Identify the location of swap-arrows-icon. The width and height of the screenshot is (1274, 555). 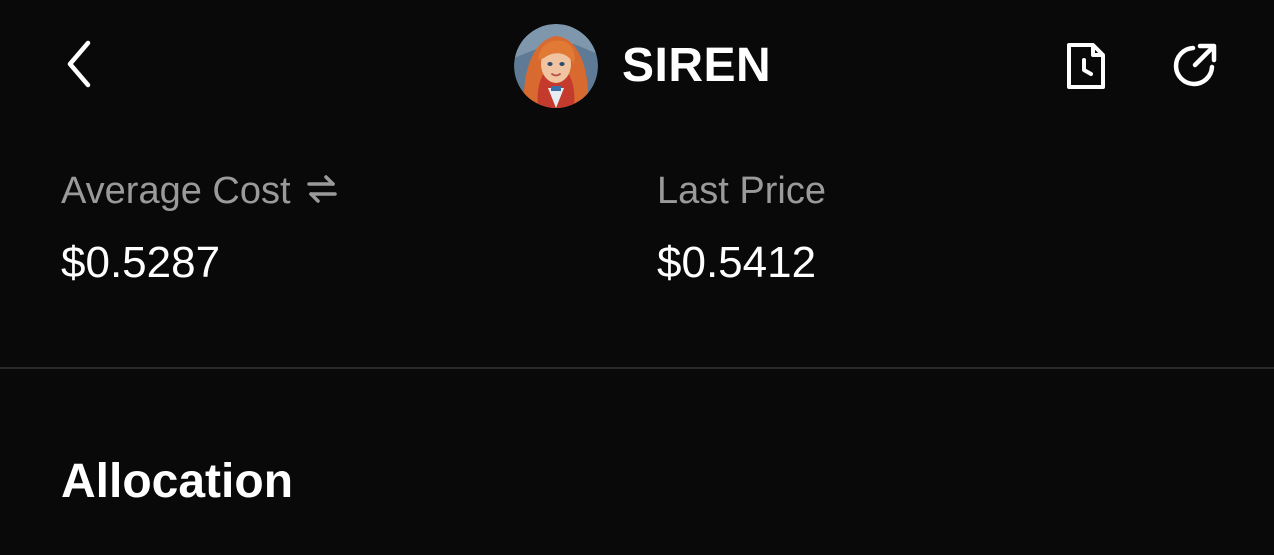
(321, 191).